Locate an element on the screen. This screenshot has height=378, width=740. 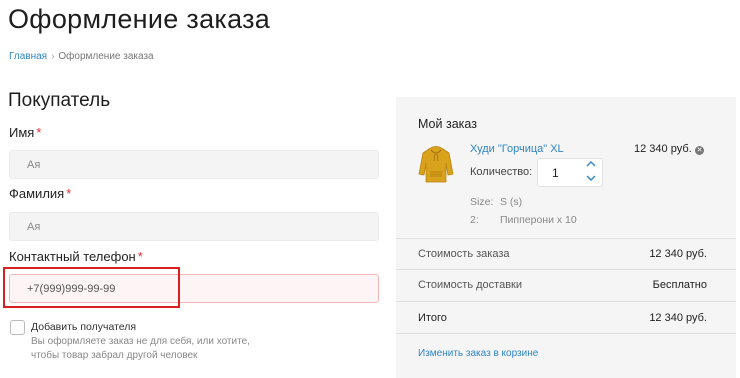
phone-field: +7(999)999-99-99 is located at coordinates (194, 288).